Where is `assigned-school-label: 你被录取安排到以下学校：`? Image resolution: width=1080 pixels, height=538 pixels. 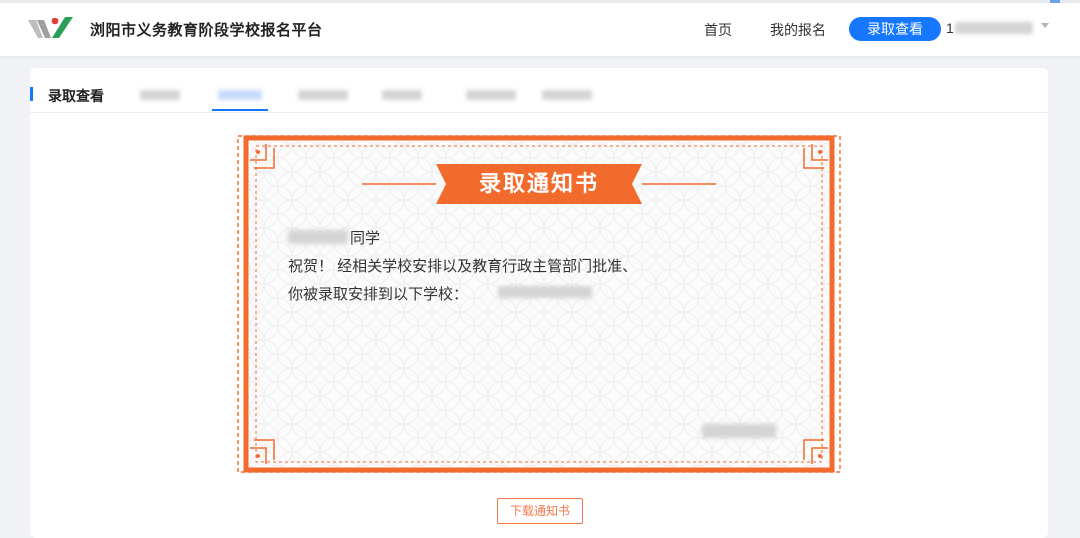 assigned-school-label: 你被录取安排到以下学校： is located at coordinates (378, 294).